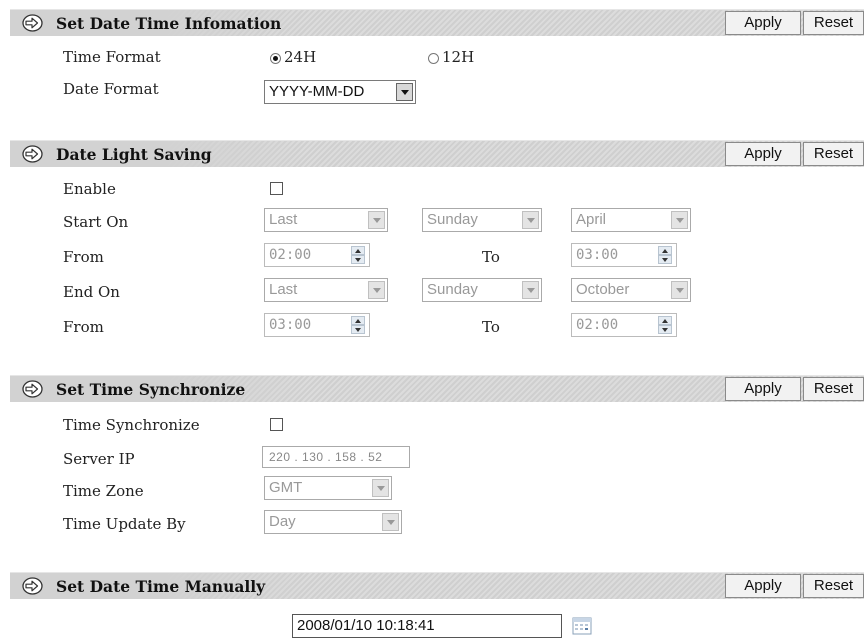  What do you see at coordinates (631, 220) in the screenshot?
I see `start-month-select: April` at bounding box center [631, 220].